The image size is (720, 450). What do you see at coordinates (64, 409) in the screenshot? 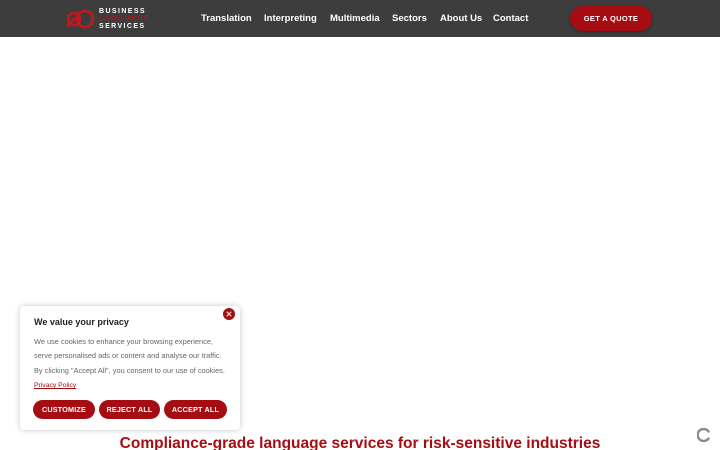
I see `customize-button: CUSTOMIZE` at bounding box center [64, 409].